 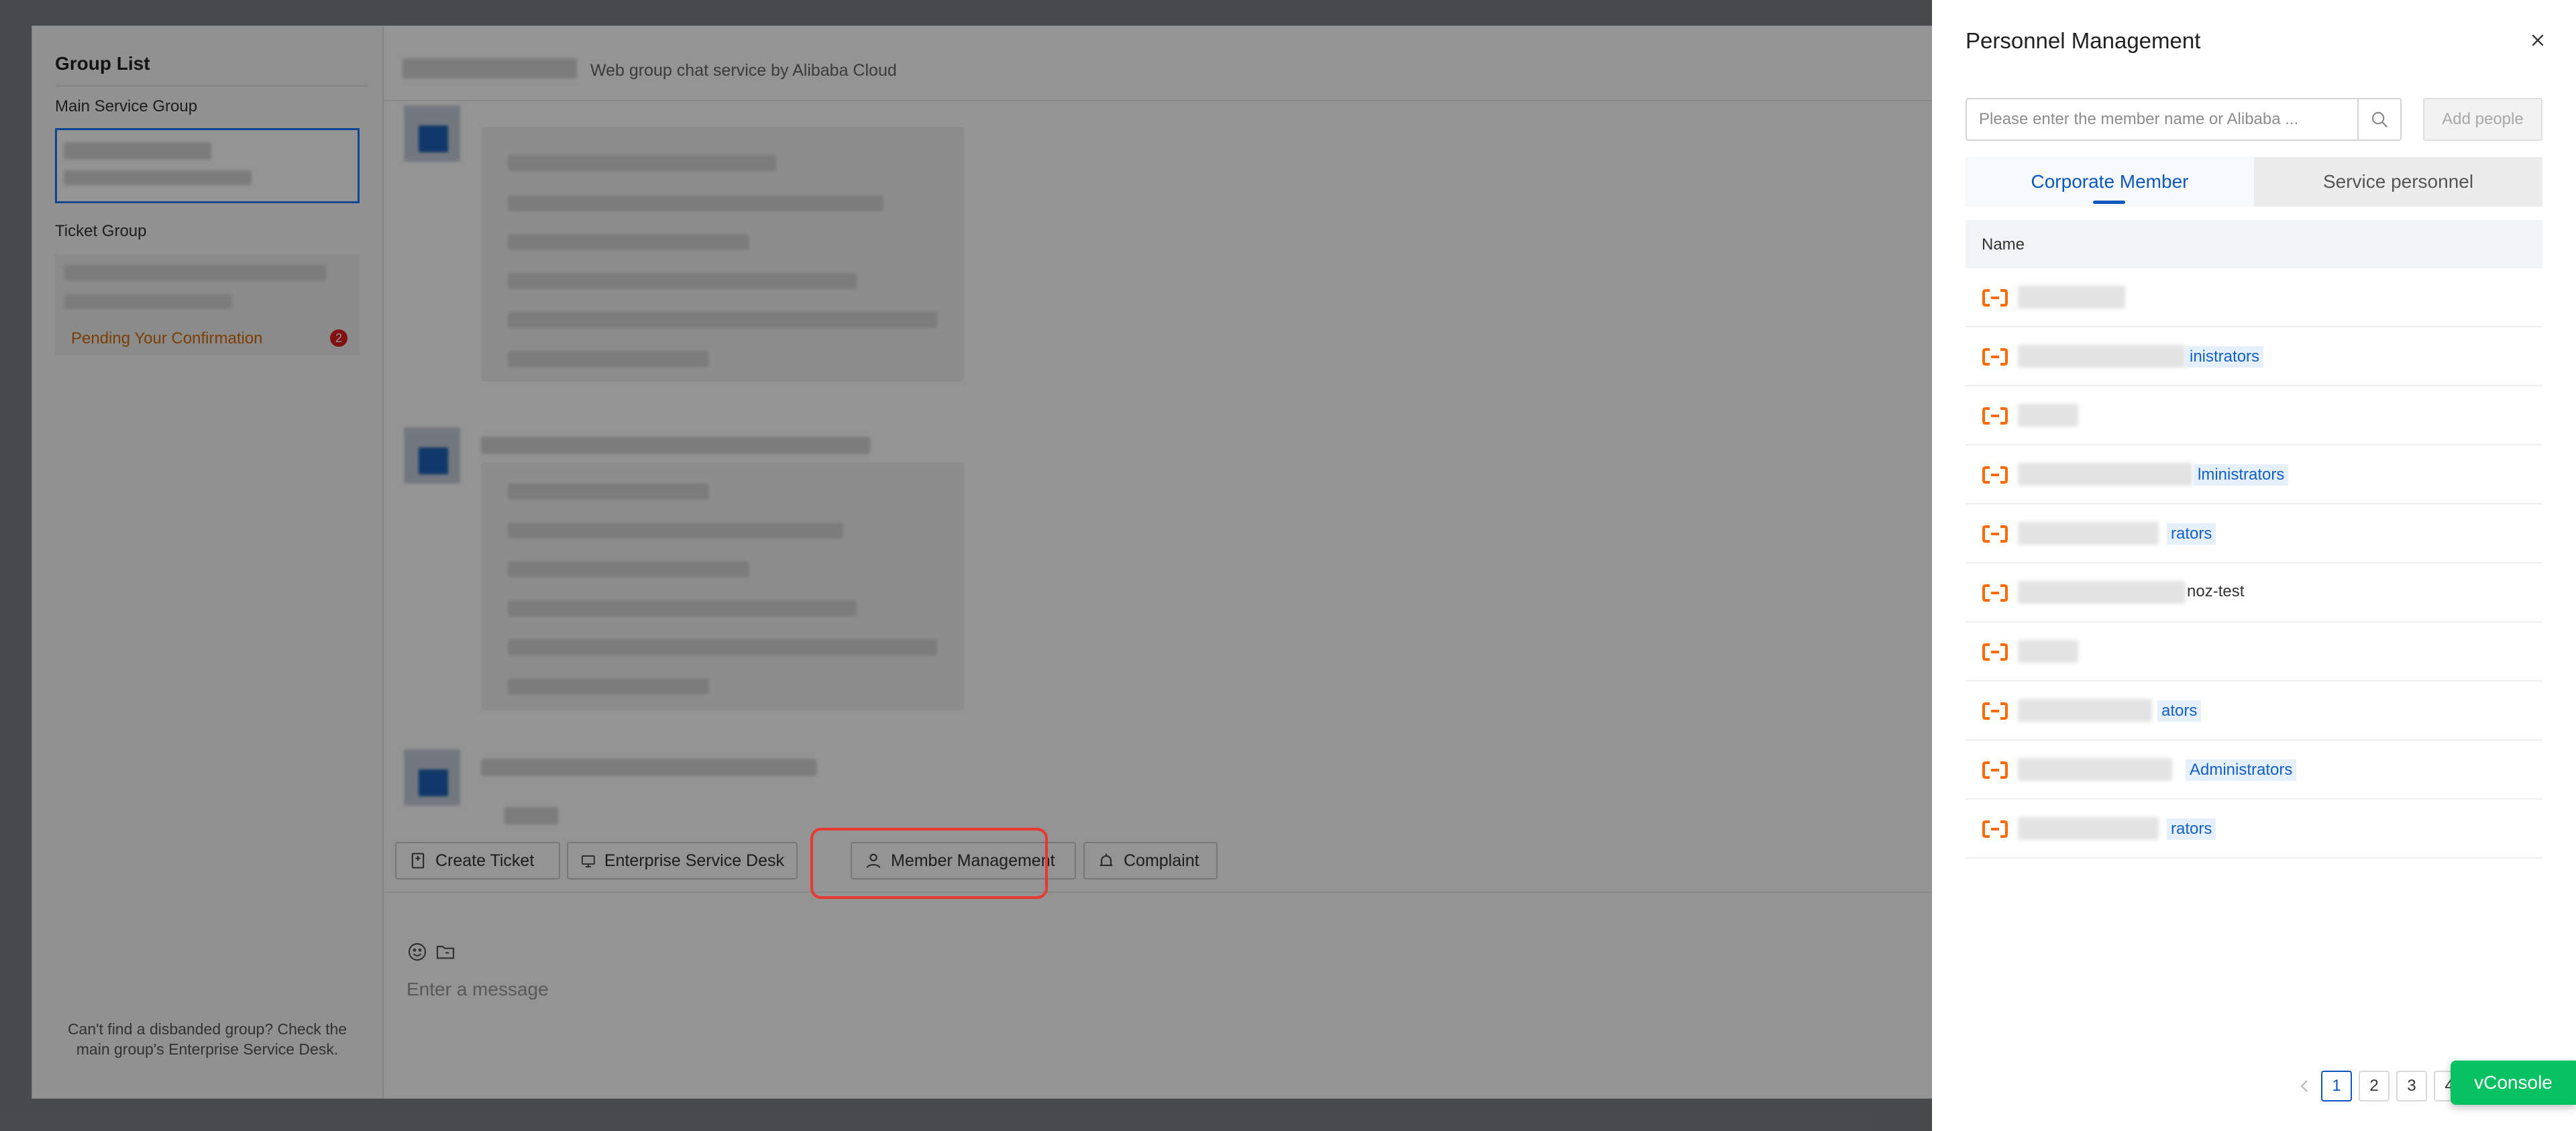 What do you see at coordinates (2225, 357) in the screenshot?
I see `member-role-tag: inistrators` at bounding box center [2225, 357].